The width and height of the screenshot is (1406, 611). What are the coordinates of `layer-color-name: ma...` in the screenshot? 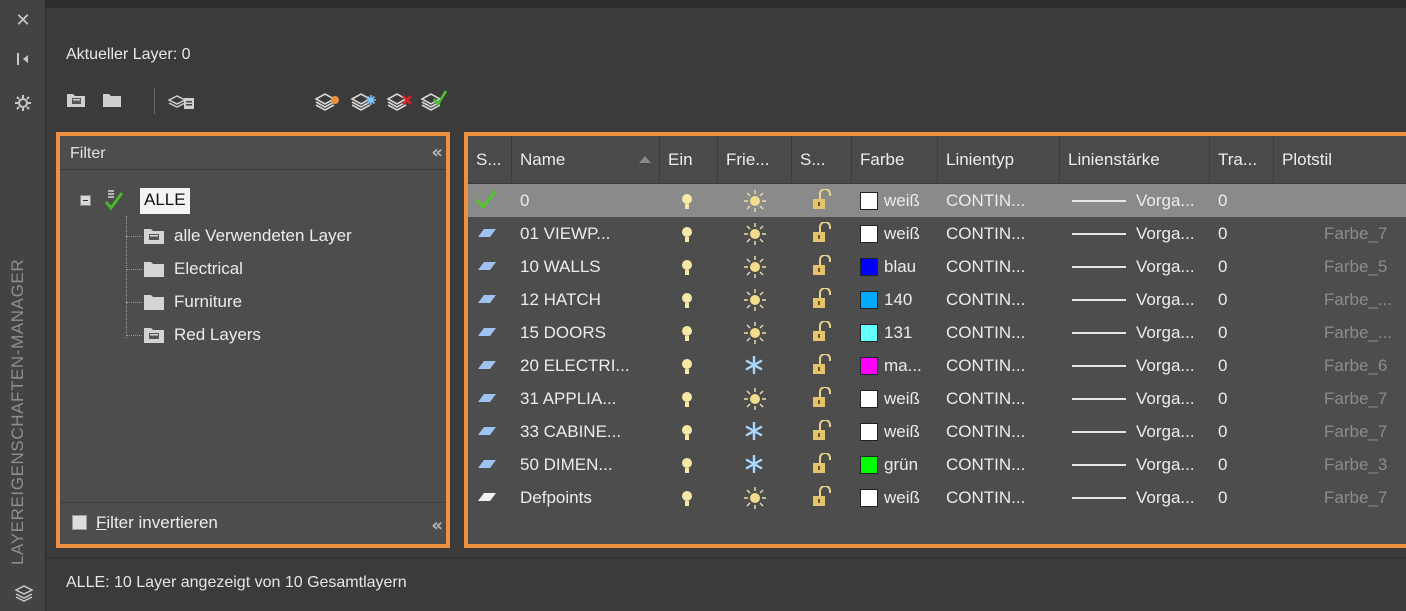 It's located at (910, 365).